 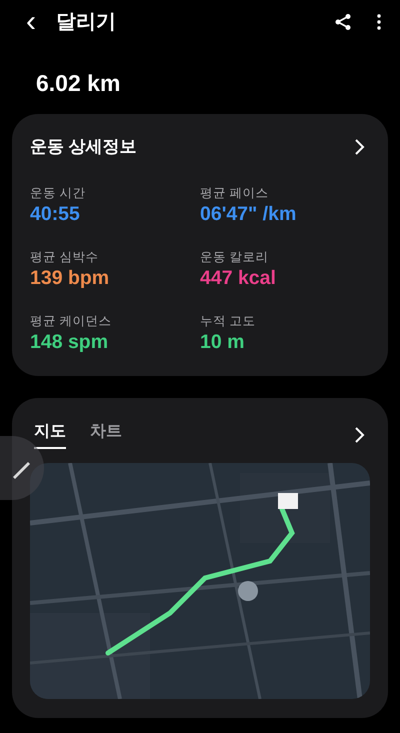 I want to click on screen-title: 달리기, so click(x=86, y=22).